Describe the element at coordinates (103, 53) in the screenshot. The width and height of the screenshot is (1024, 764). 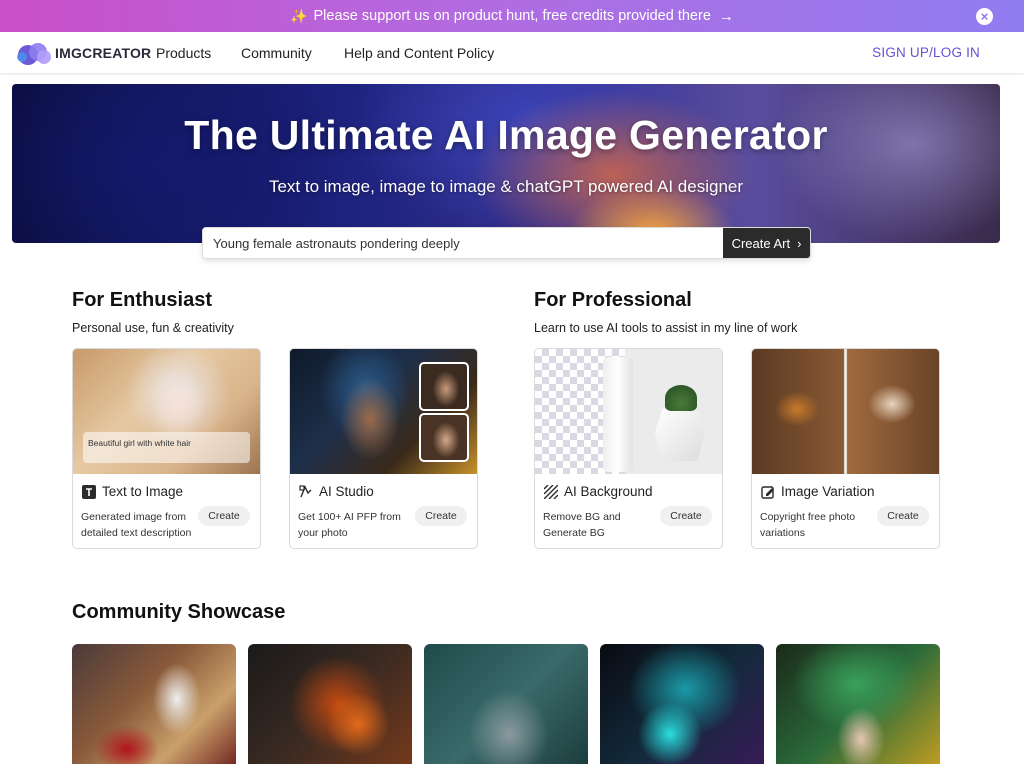
I see `logo-wordmark: IMGCREATOR` at that location.